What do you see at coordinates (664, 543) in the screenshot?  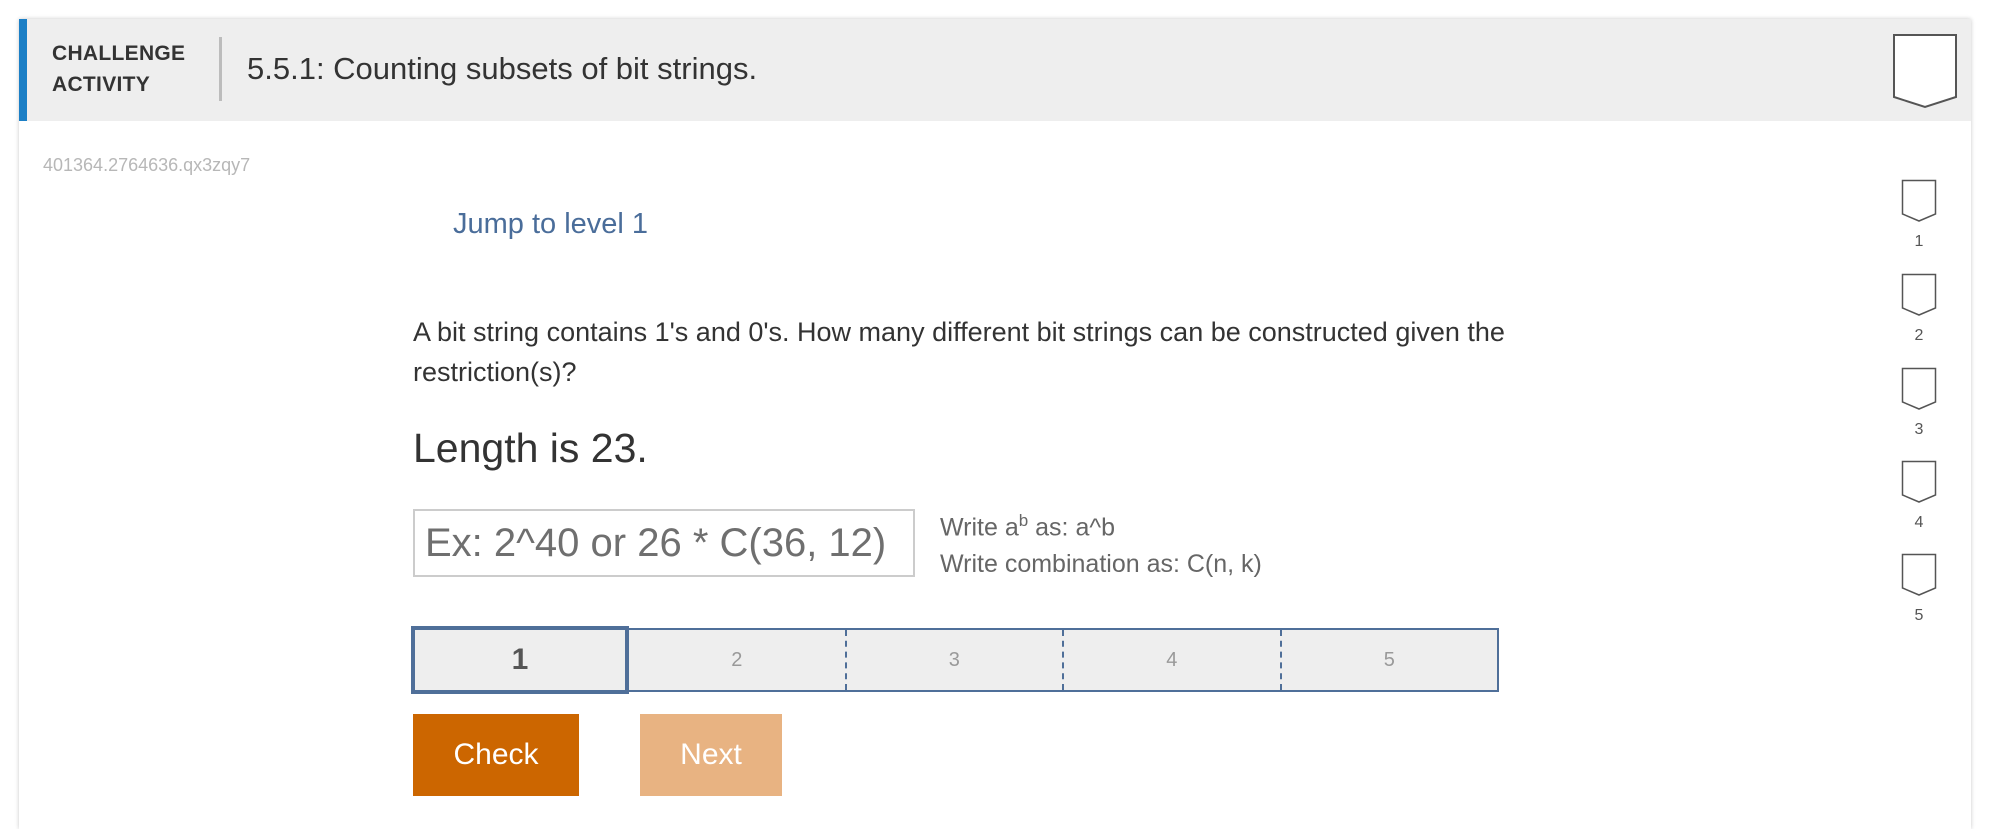 I see `answer-input` at bounding box center [664, 543].